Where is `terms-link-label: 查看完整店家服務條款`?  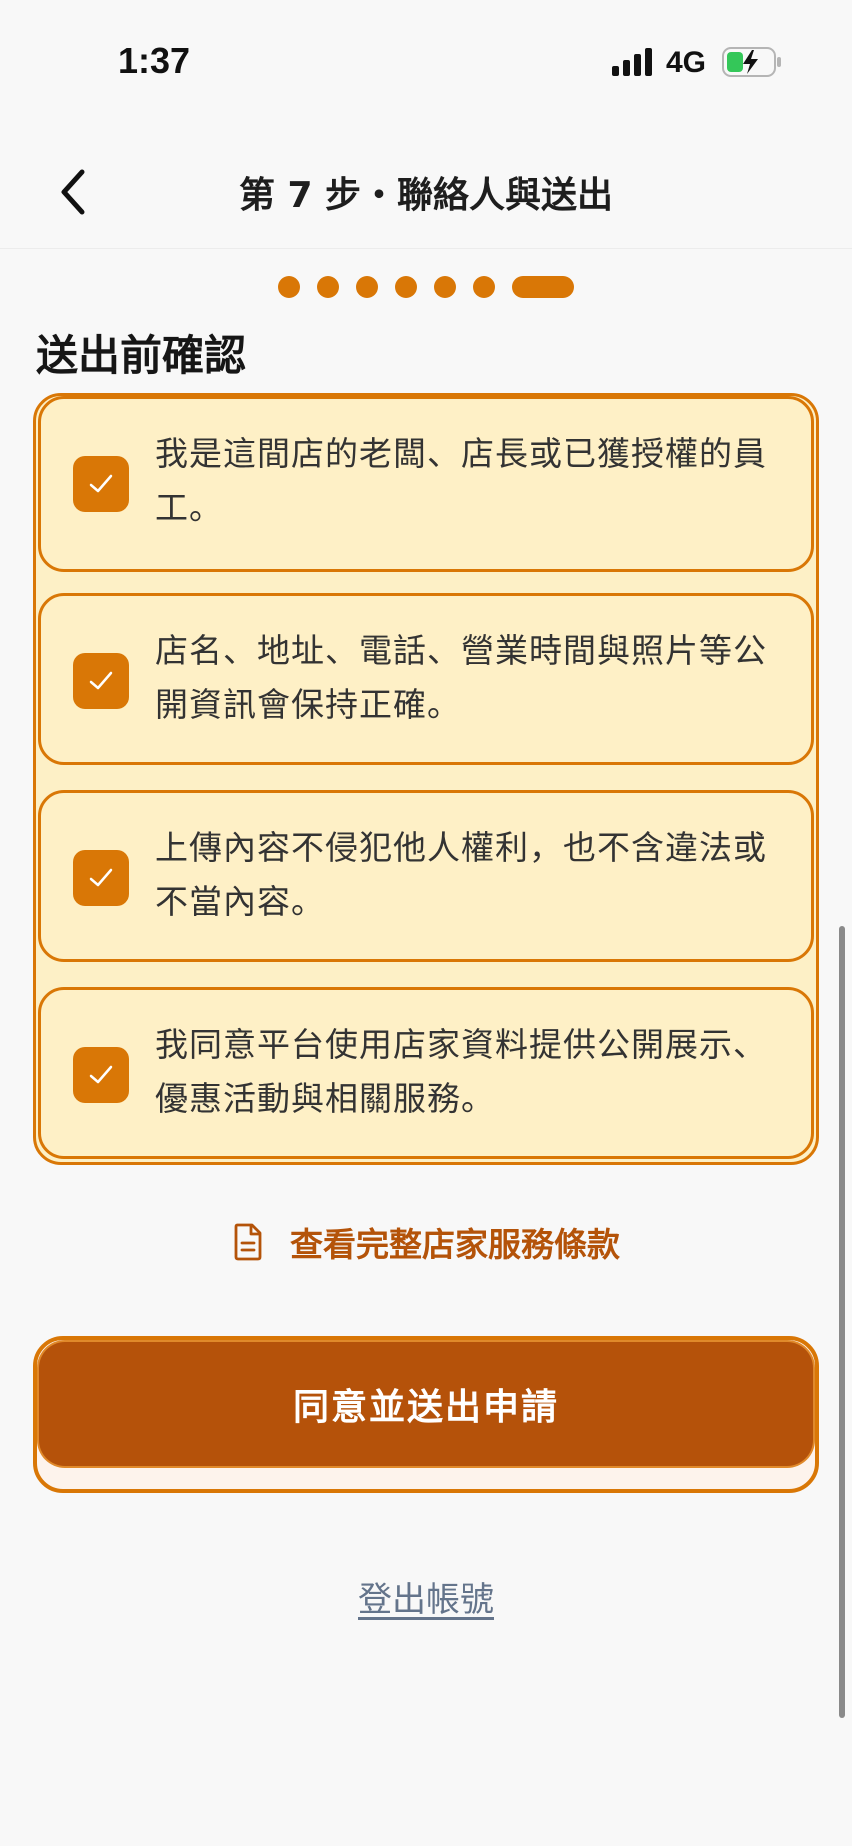
terms-link-label: 查看完整店家服務條款 is located at coordinates (455, 1242).